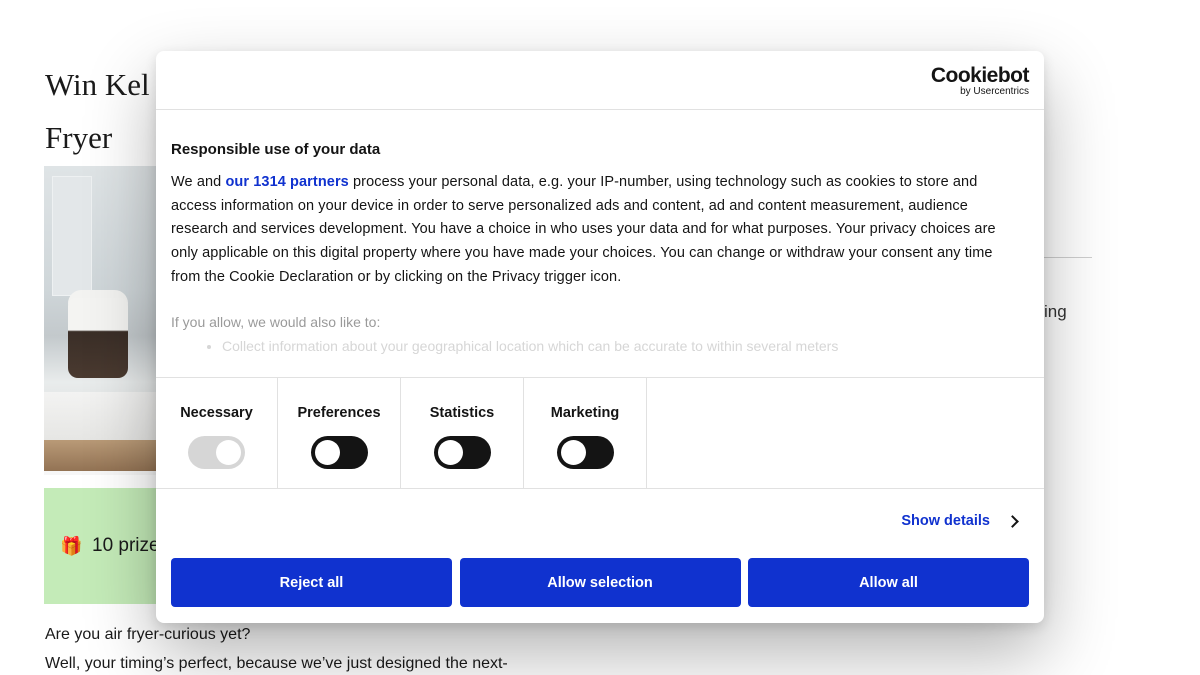 Image resolution: width=1200 pixels, height=675 pixels. I want to click on chevron-right-icon, so click(1012, 521).